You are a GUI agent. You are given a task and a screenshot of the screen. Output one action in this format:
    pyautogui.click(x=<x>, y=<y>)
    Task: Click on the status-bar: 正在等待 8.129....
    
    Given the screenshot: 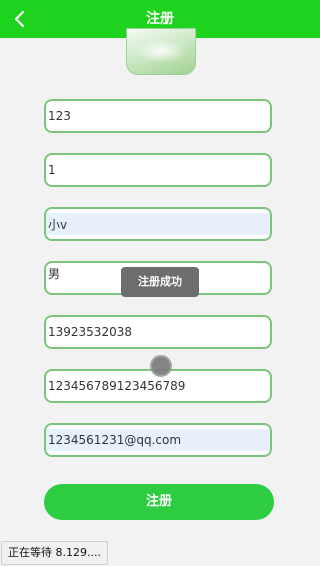 What is the action you would take?
    pyautogui.click(x=54, y=553)
    